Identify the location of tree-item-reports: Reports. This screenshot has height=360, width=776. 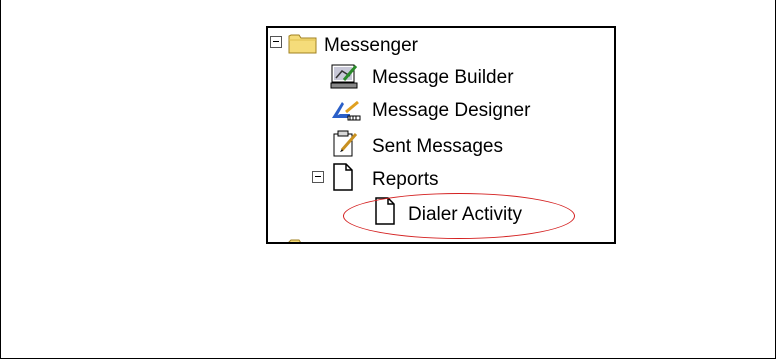
(405, 179).